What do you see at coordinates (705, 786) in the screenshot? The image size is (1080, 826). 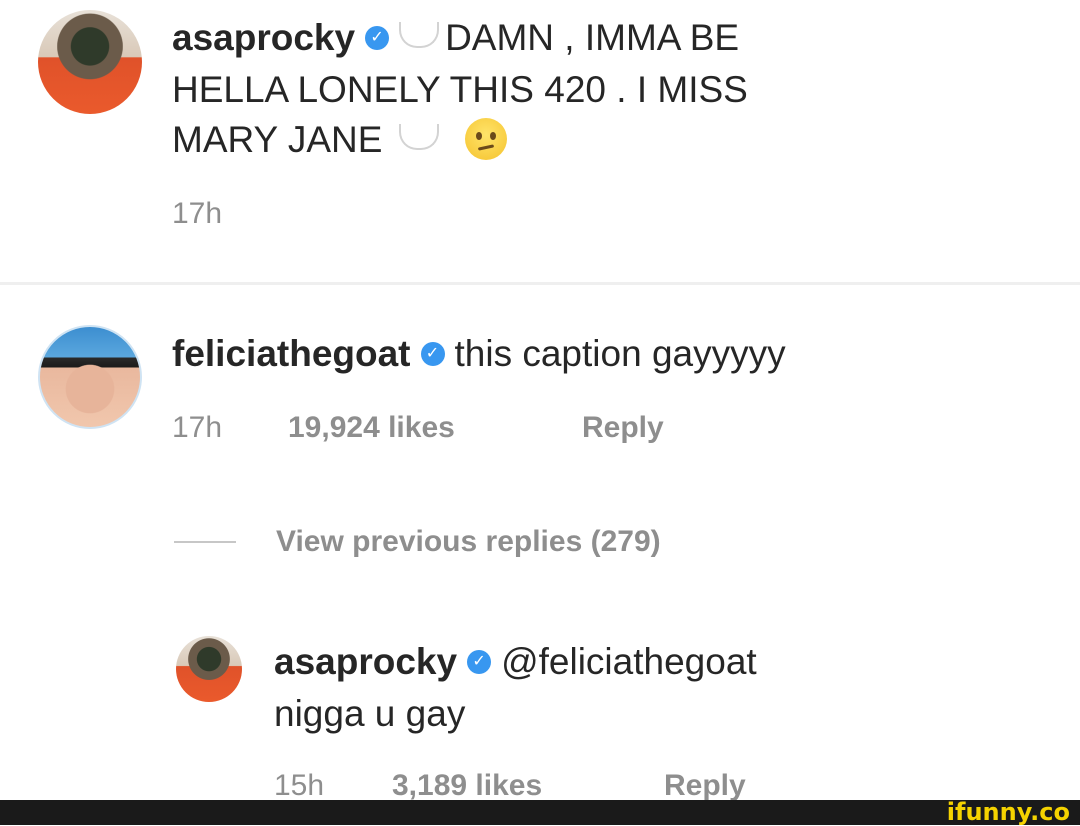 I see `reply-reply-button: Reply` at bounding box center [705, 786].